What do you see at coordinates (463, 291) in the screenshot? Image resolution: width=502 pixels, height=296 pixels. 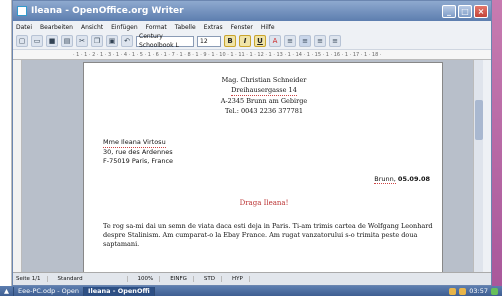 I see `volume-icon` at bounding box center [463, 291].